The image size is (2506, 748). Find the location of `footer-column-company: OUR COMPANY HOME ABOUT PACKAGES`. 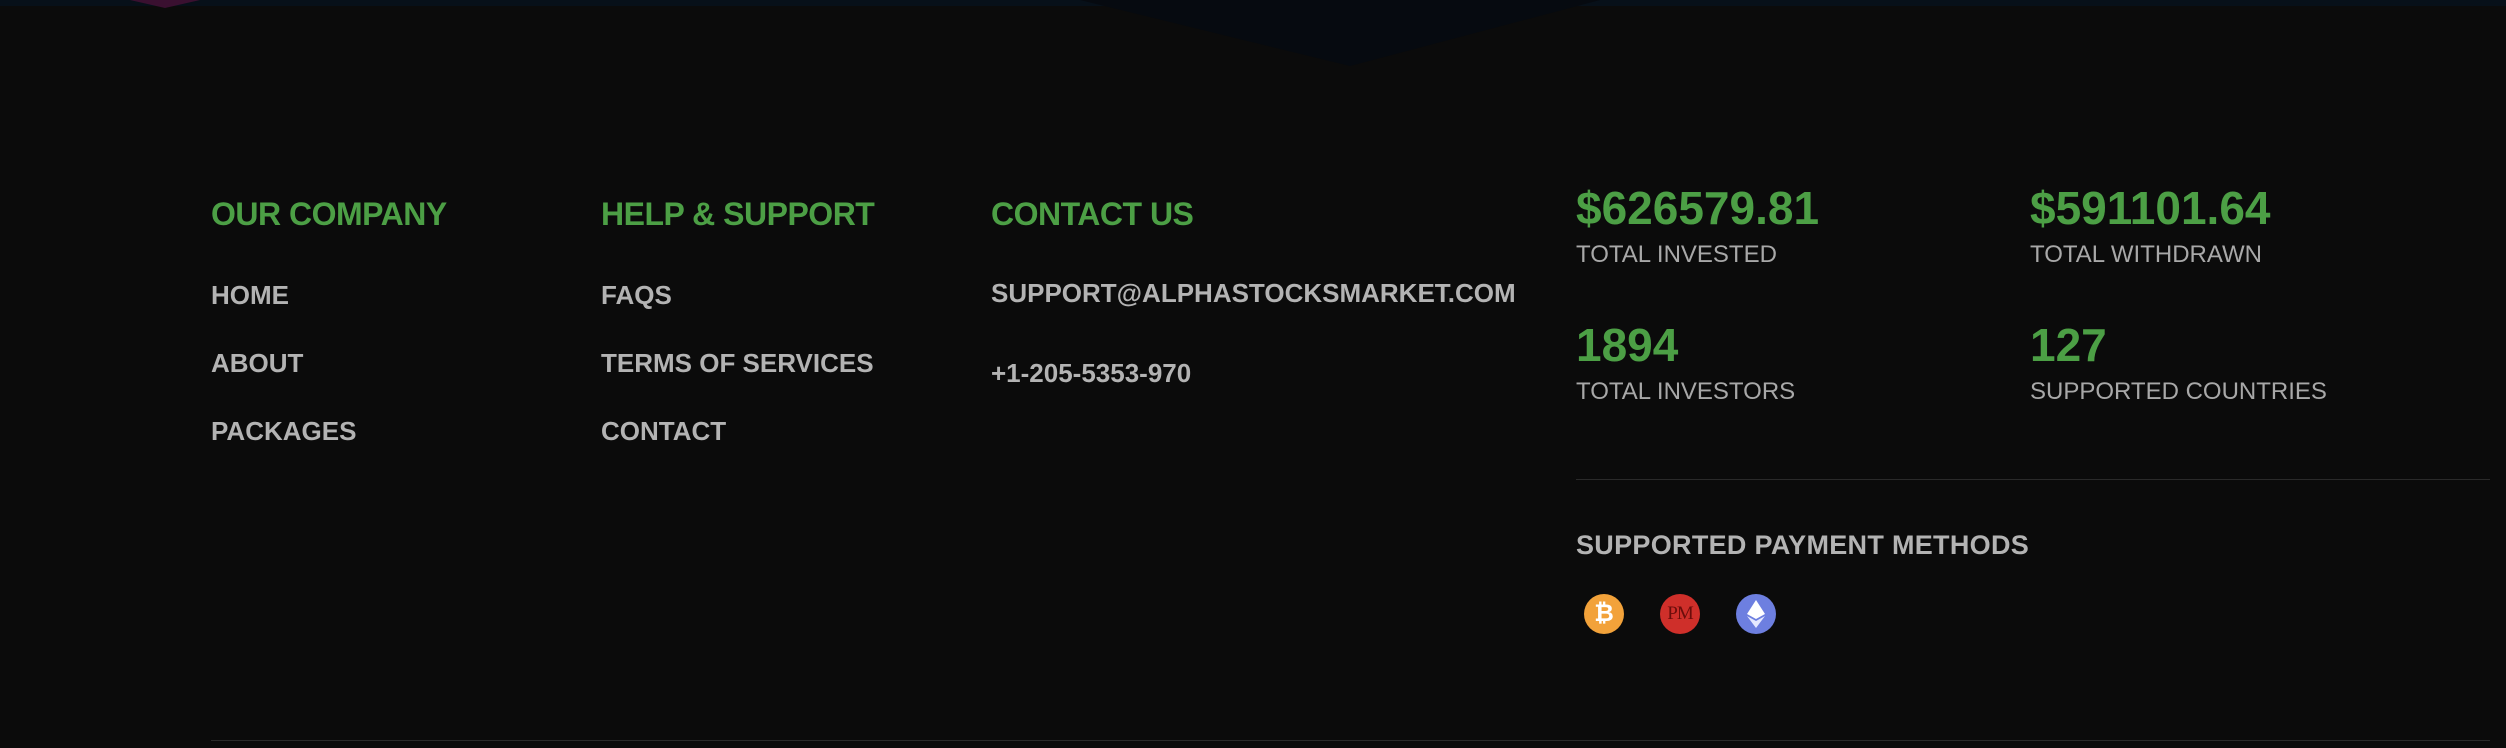

footer-column-company: OUR COMPANY HOME ABOUT PACKAGES is located at coordinates (329, 338).